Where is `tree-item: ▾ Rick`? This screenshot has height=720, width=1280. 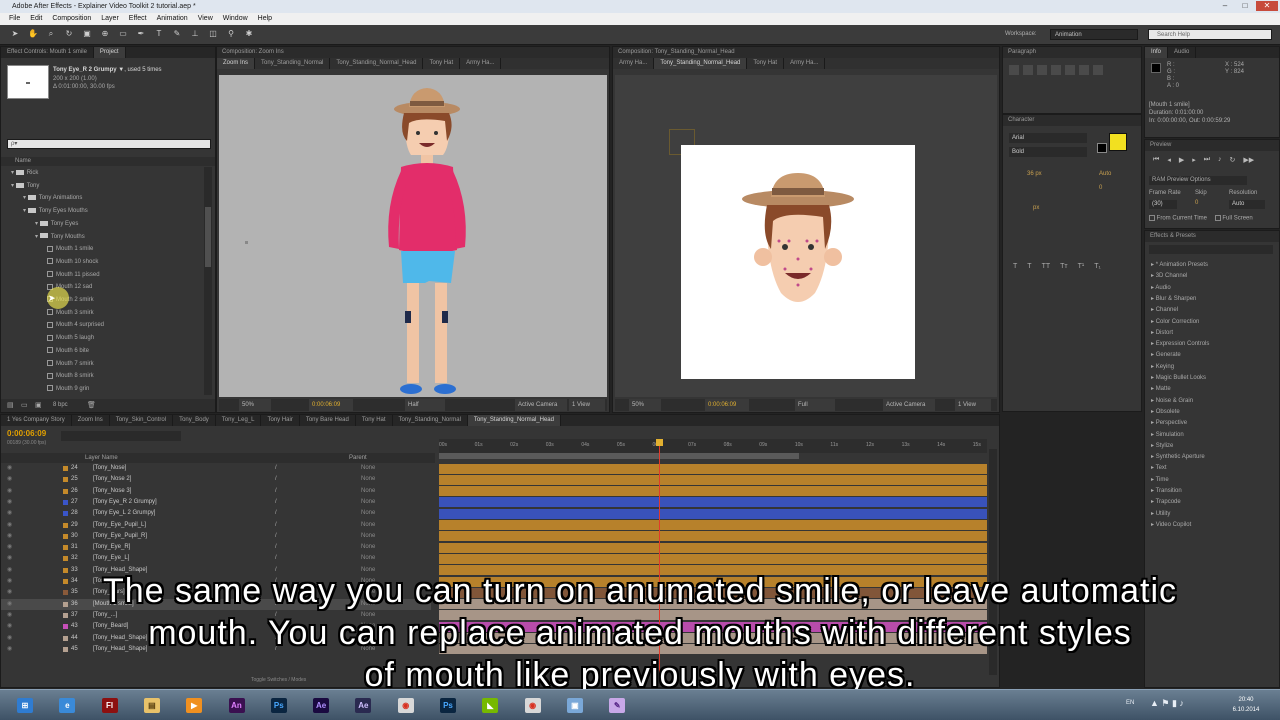
tree-item: ▾ Rick is located at coordinates (24, 173).